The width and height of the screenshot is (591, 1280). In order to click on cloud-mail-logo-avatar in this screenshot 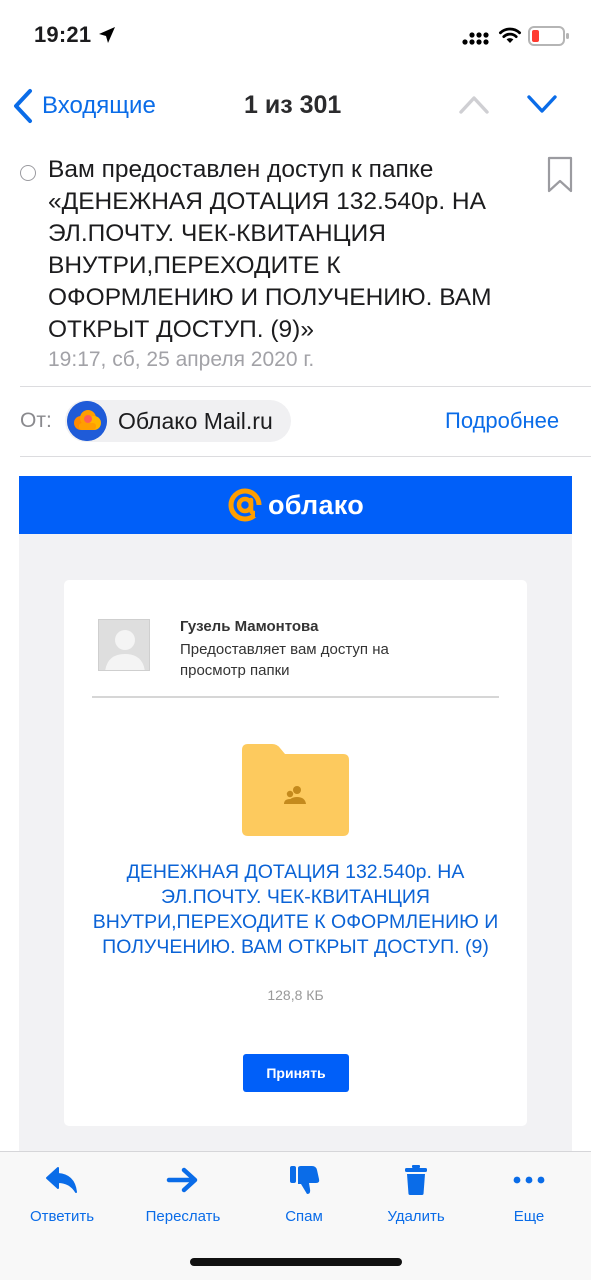, I will do `click(87, 421)`.